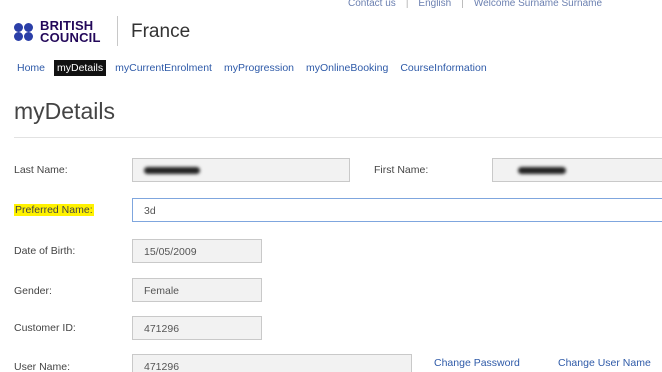 The image size is (662, 372). Describe the element at coordinates (477, 363) in the screenshot. I see `change-password-link: Change Password` at that location.